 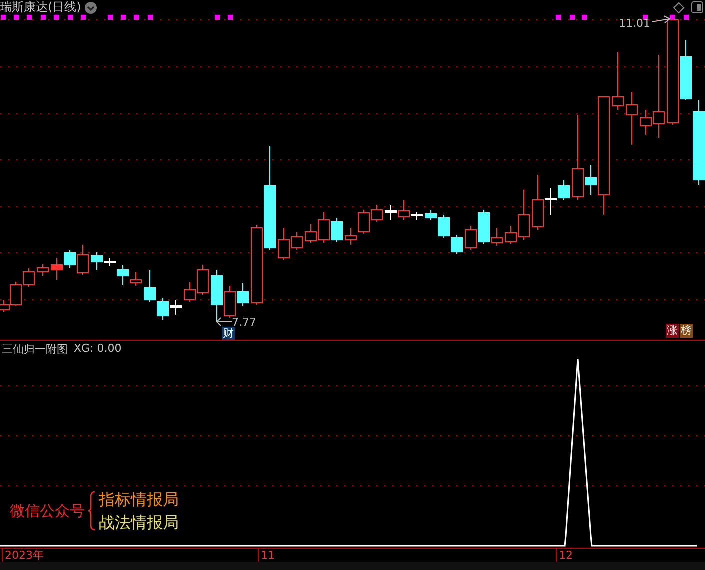 I want to click on chart-badge: 榜, so click(x=686, y=331).